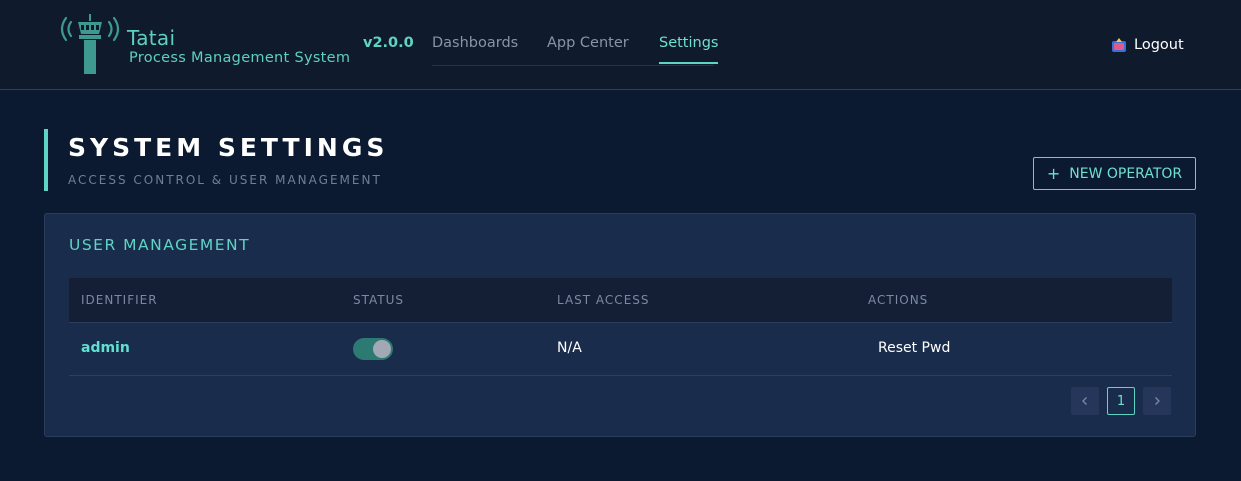  I want to click on table-row: admin N/A Reset Pwd, so click(620, 349).